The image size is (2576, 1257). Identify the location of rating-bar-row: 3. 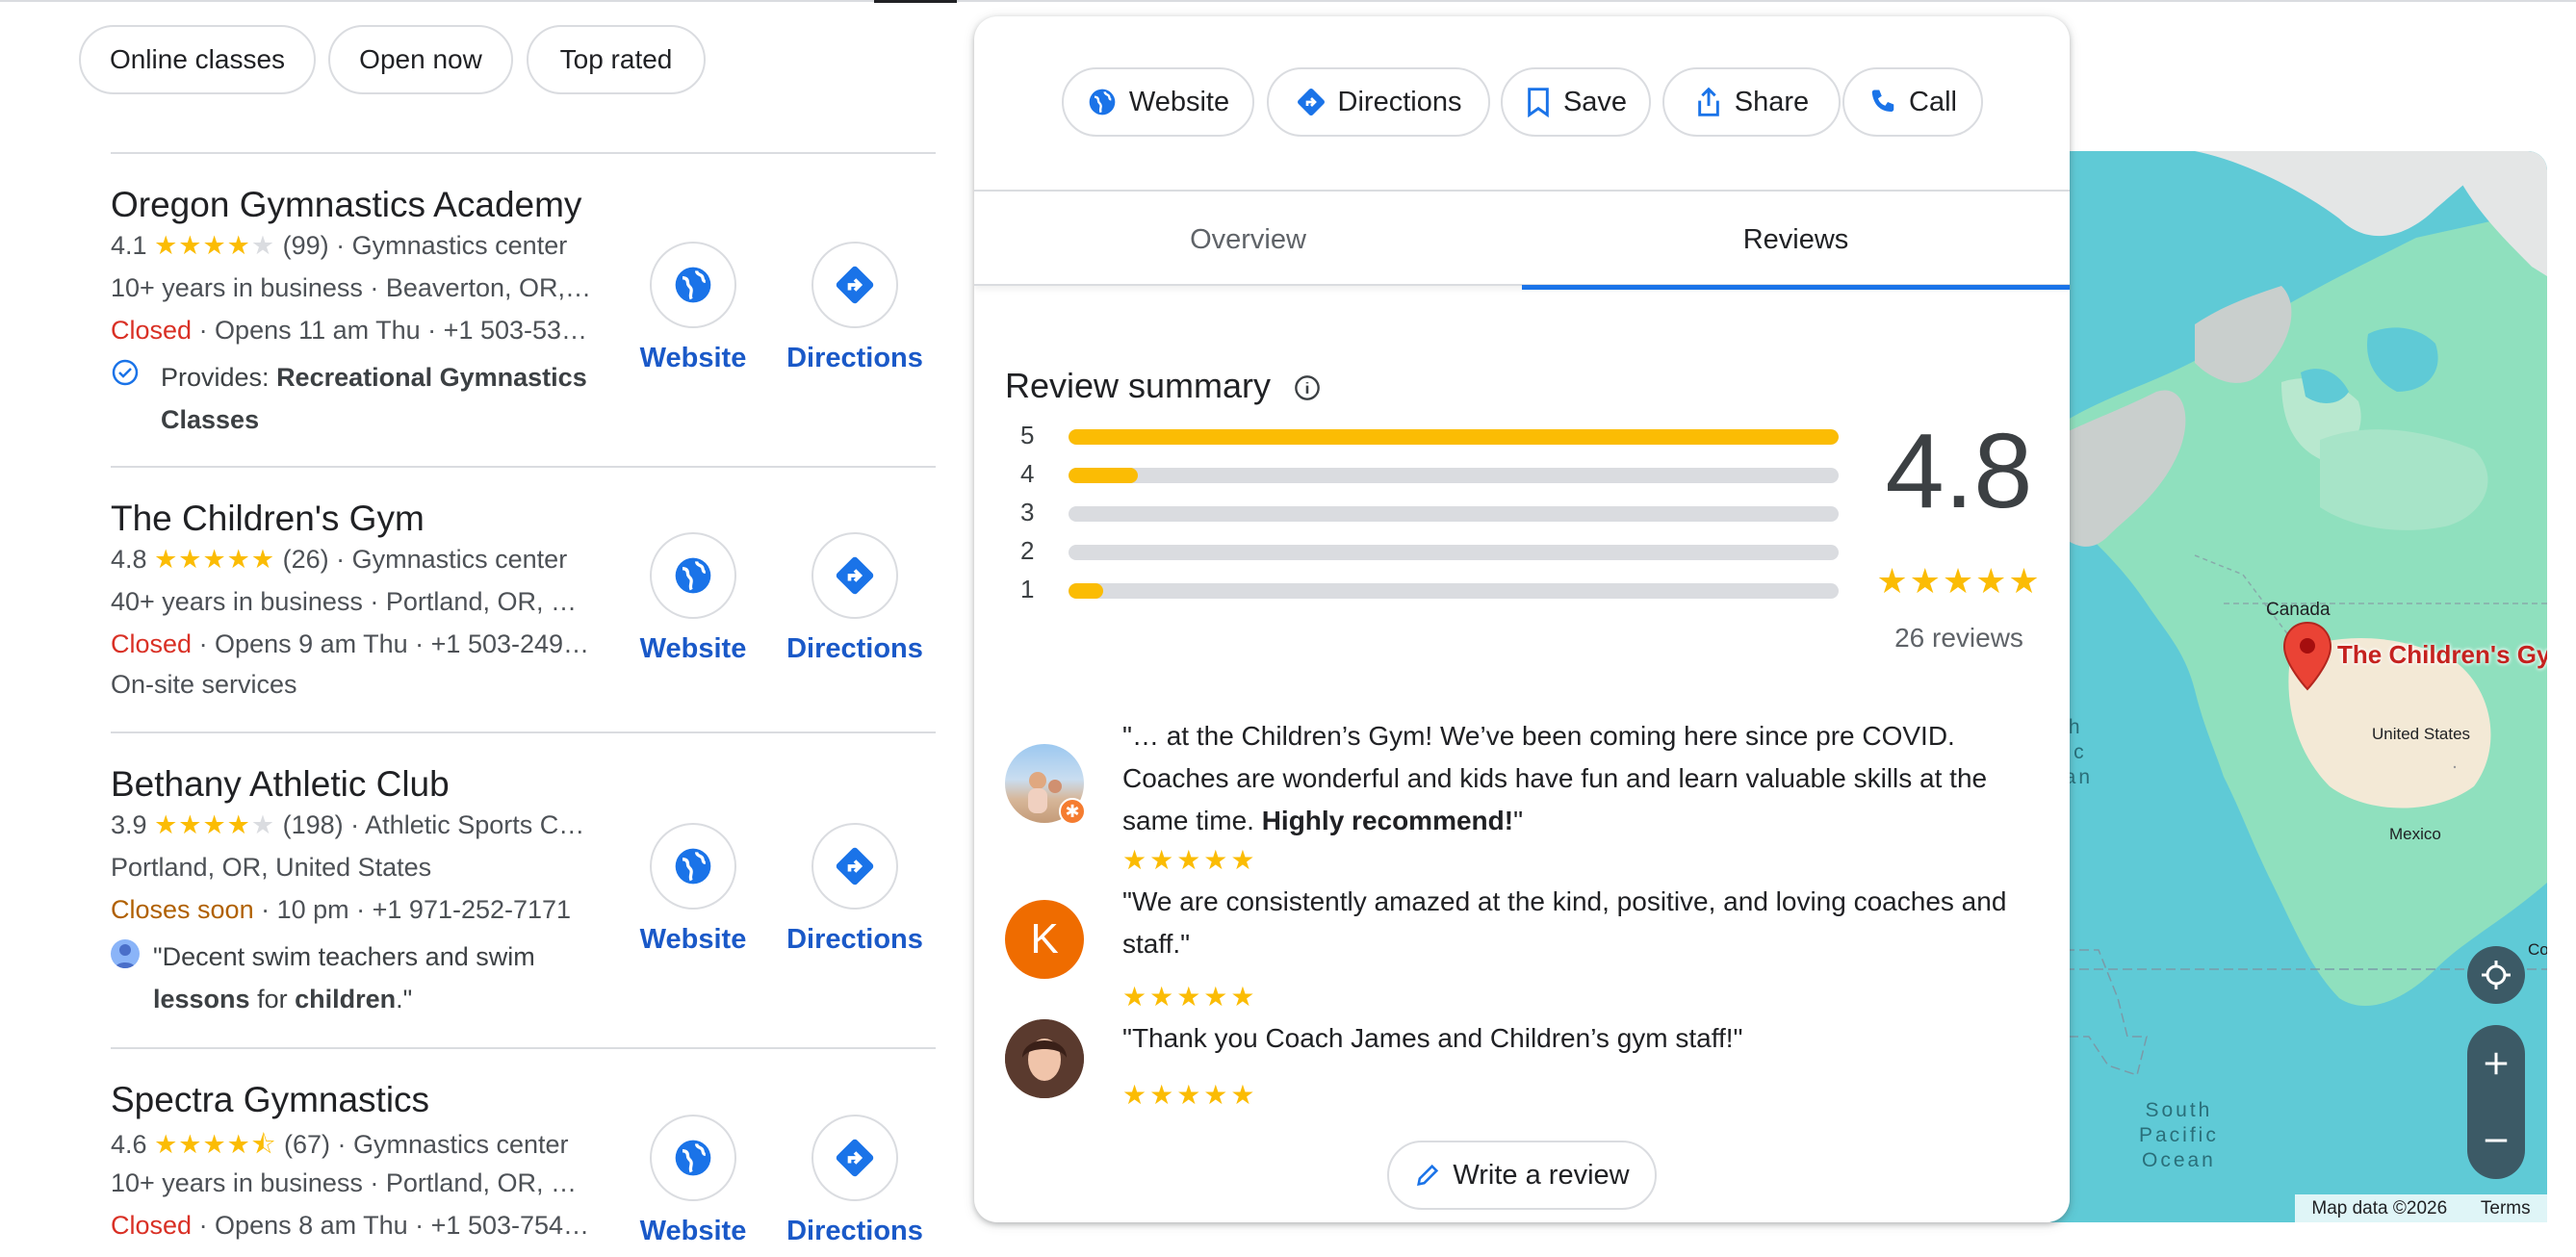
(1435, 512).